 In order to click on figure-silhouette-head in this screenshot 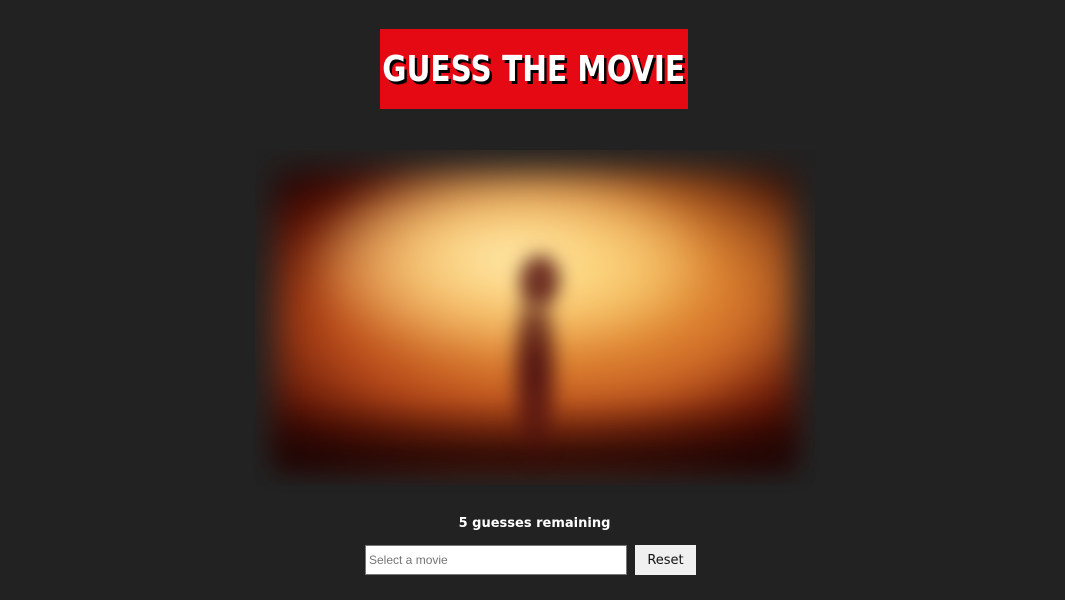, I will do `click(540, 280)`.